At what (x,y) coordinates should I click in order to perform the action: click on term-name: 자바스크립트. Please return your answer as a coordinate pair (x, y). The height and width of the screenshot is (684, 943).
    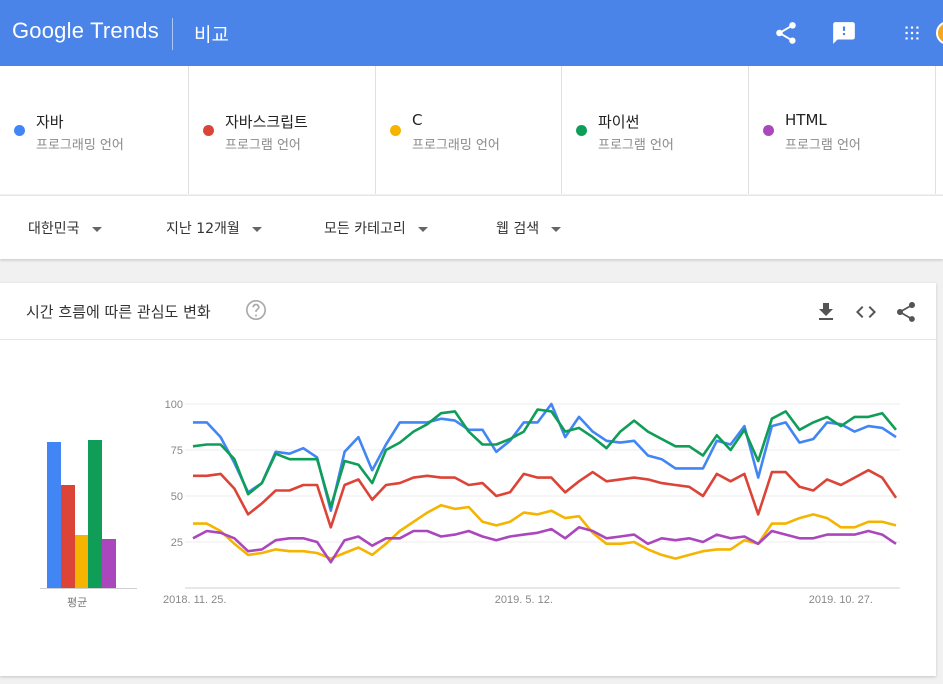
    Looking at the image, I should click on (266, 122).